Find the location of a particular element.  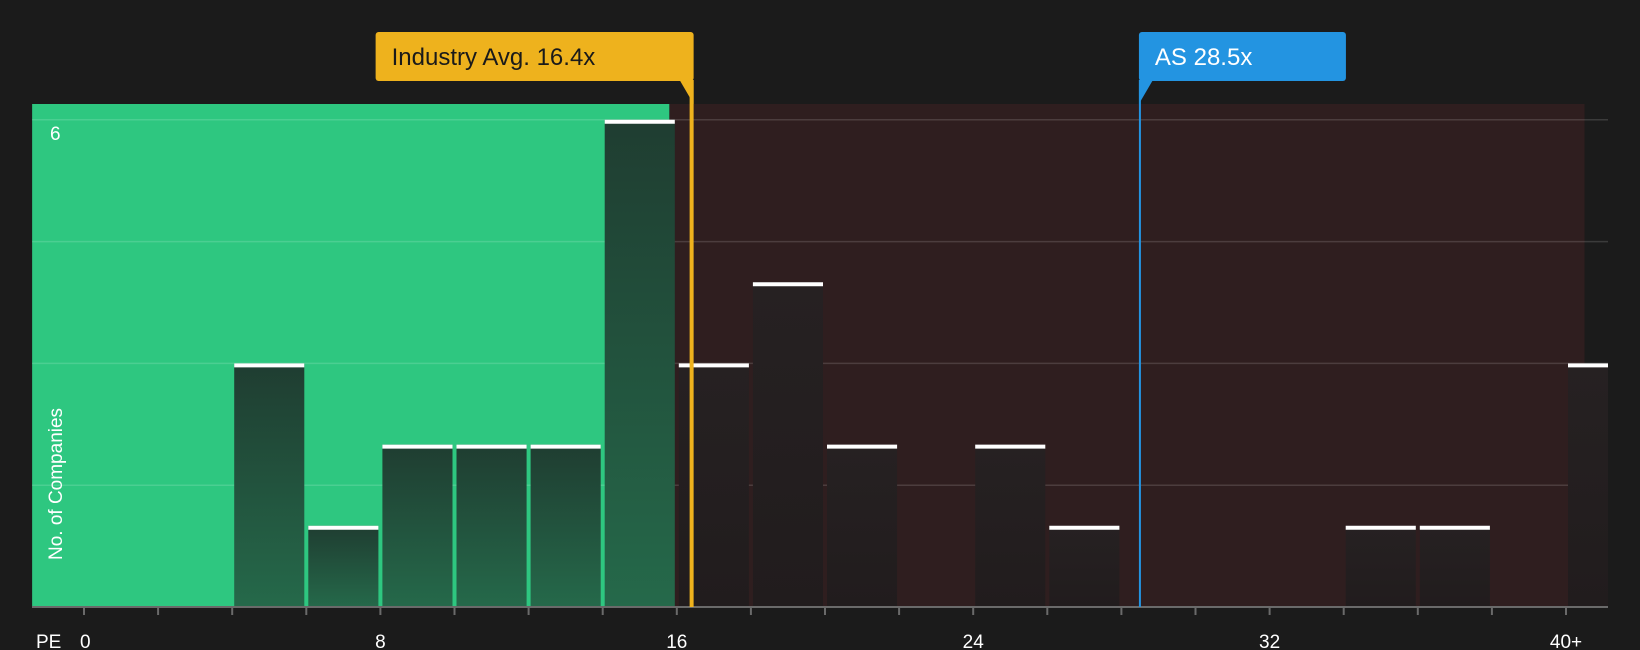

marker-callout-label: Industry Avg. 16.4x is located at coordinates (494, 57).